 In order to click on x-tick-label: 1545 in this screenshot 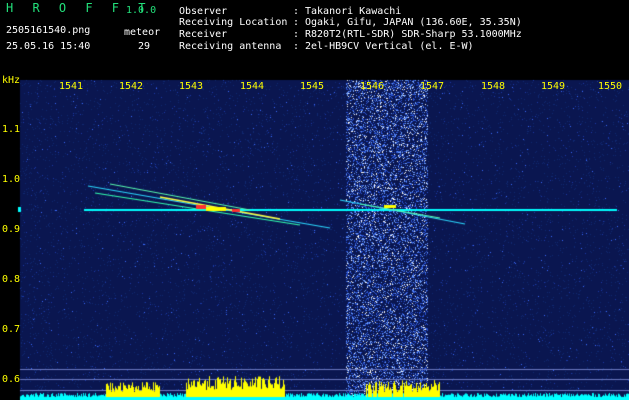, I will do `click(312, 86)`.